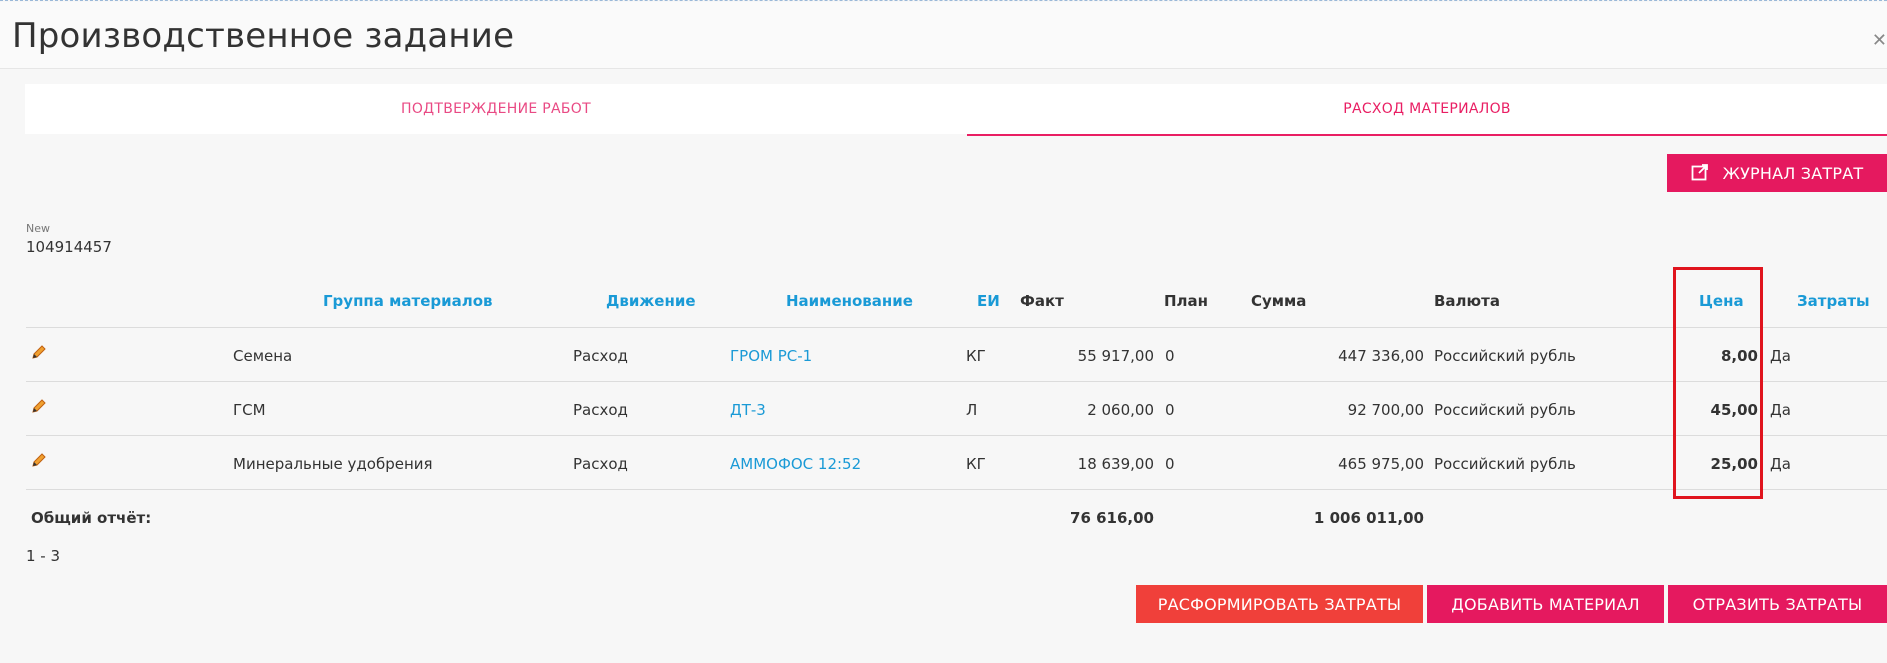  I want to click on pagination-range: 1 - 3, so click(43, 556).